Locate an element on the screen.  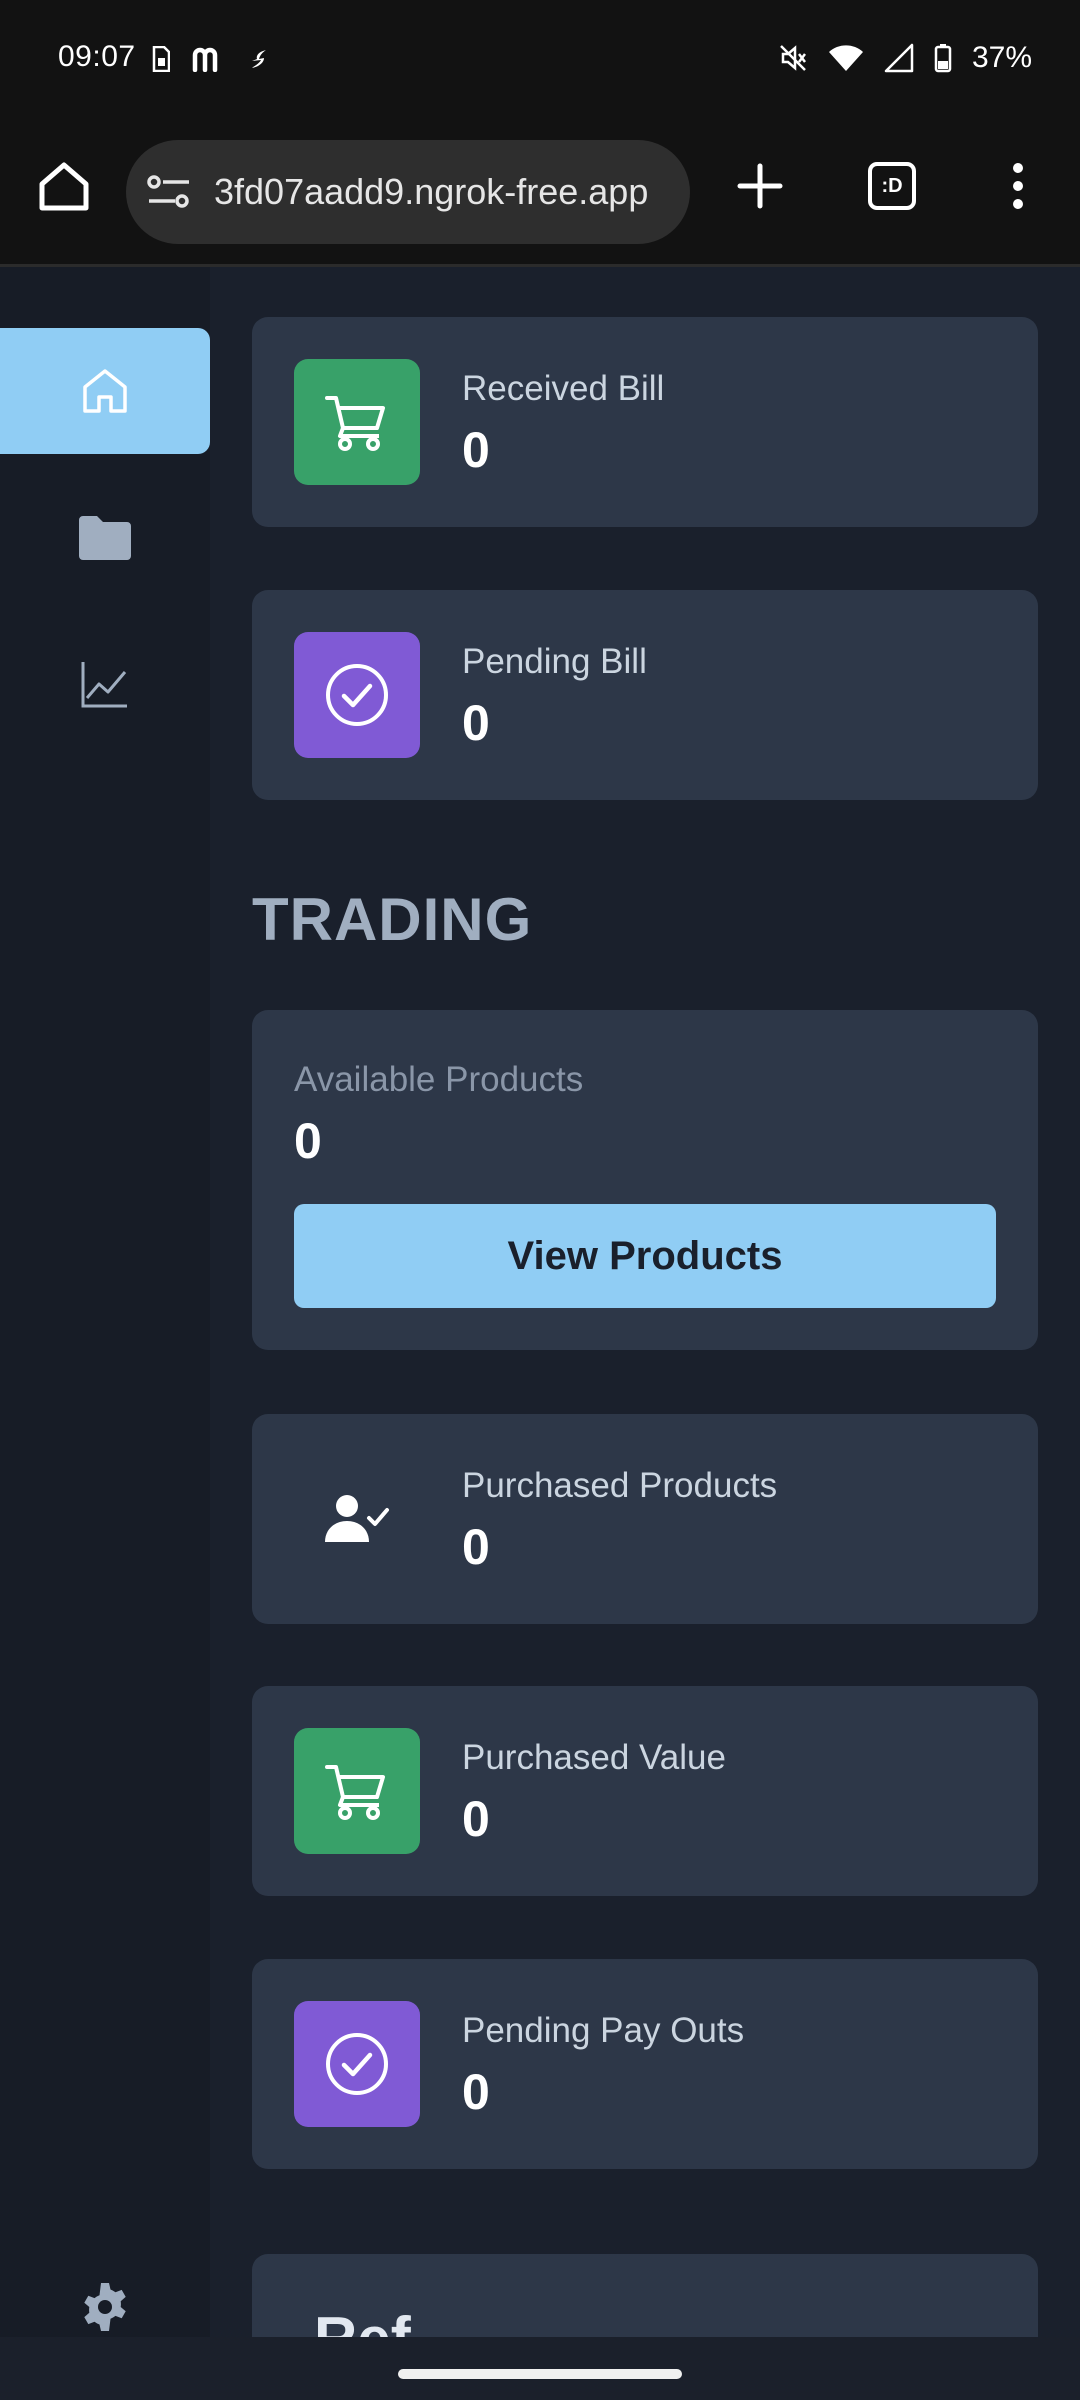
signal-icon is located at coordinates (899, 58).